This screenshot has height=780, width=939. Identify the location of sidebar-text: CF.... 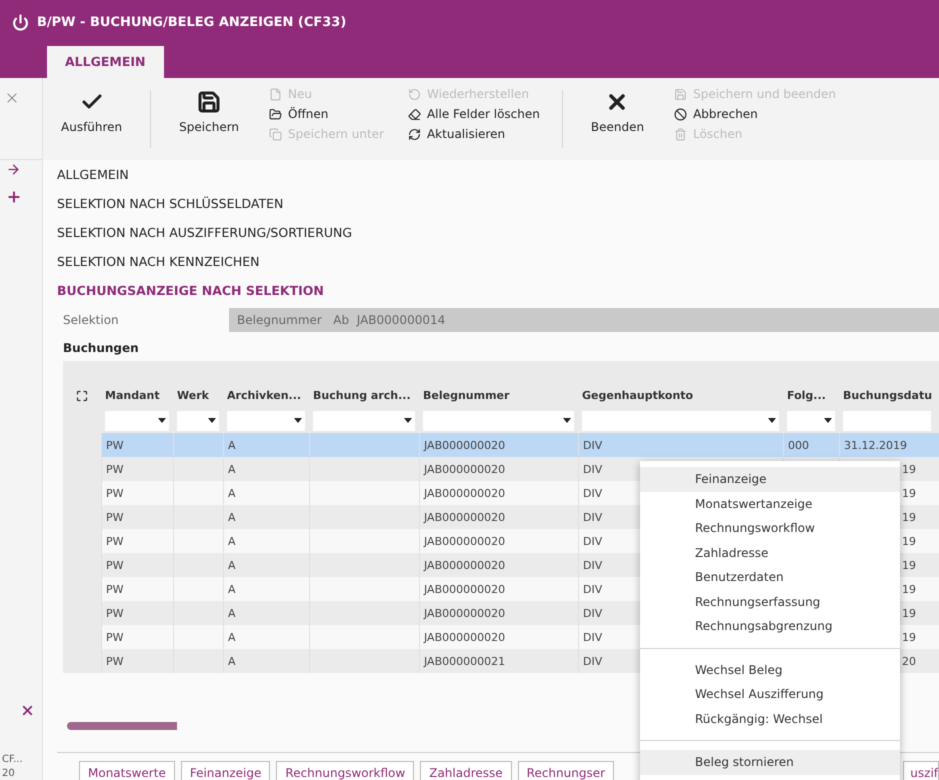
(13, 760).